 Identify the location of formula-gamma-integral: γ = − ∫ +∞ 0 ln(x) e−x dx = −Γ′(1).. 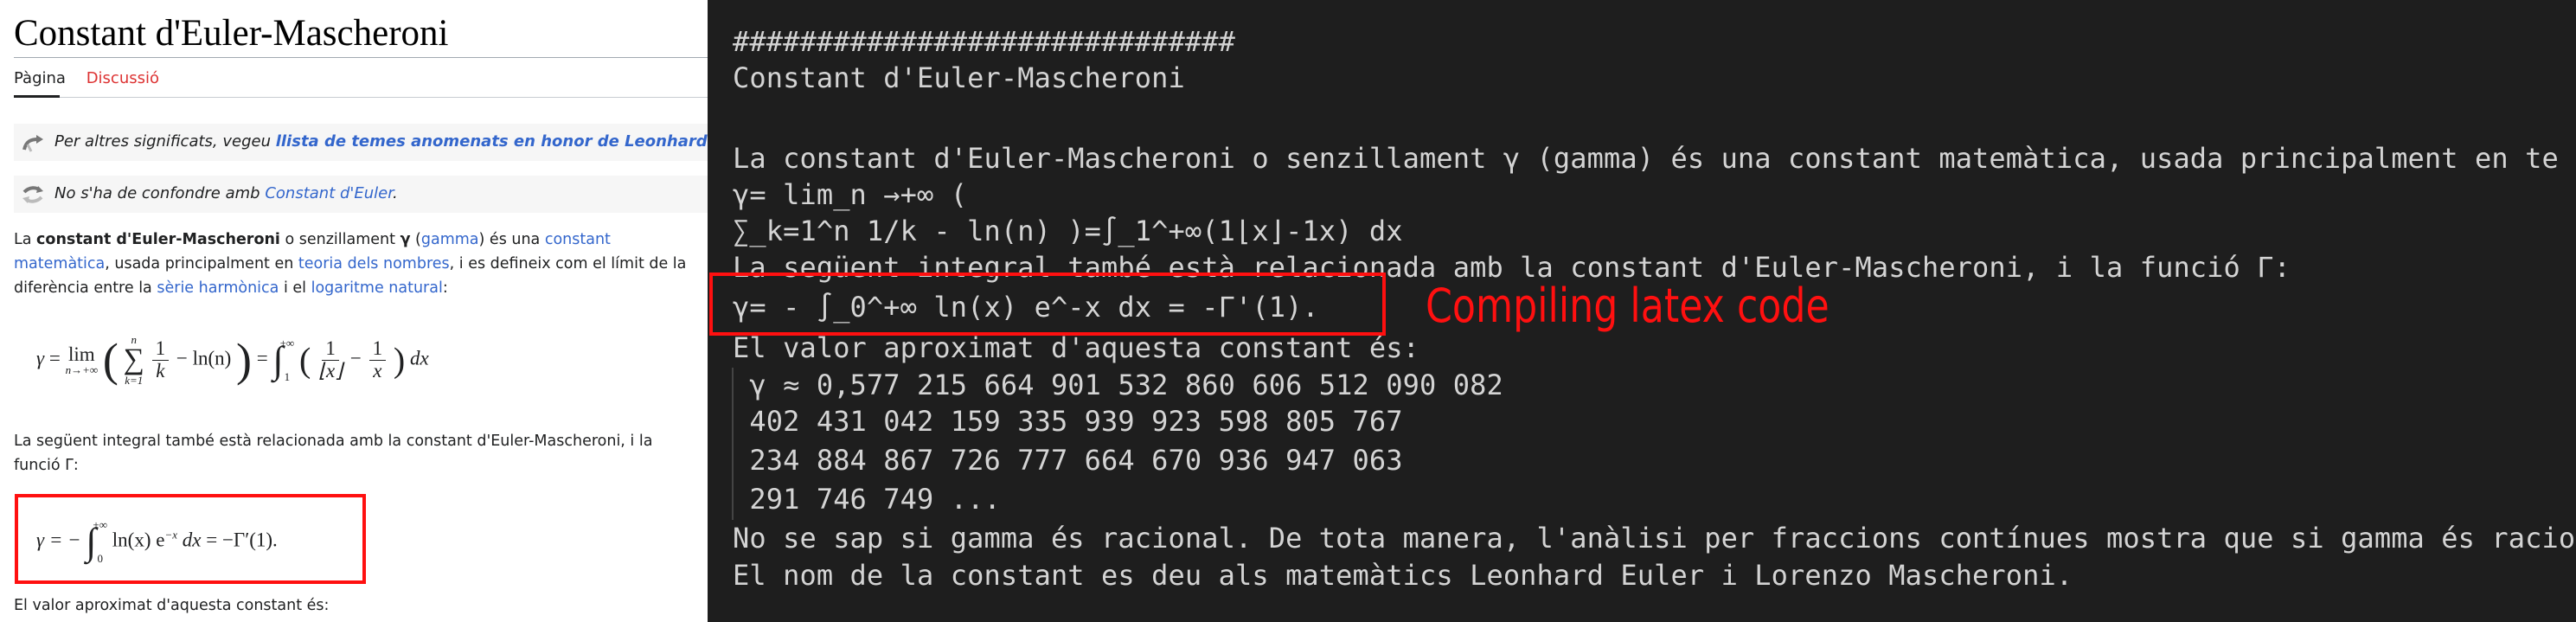
(157, 542).